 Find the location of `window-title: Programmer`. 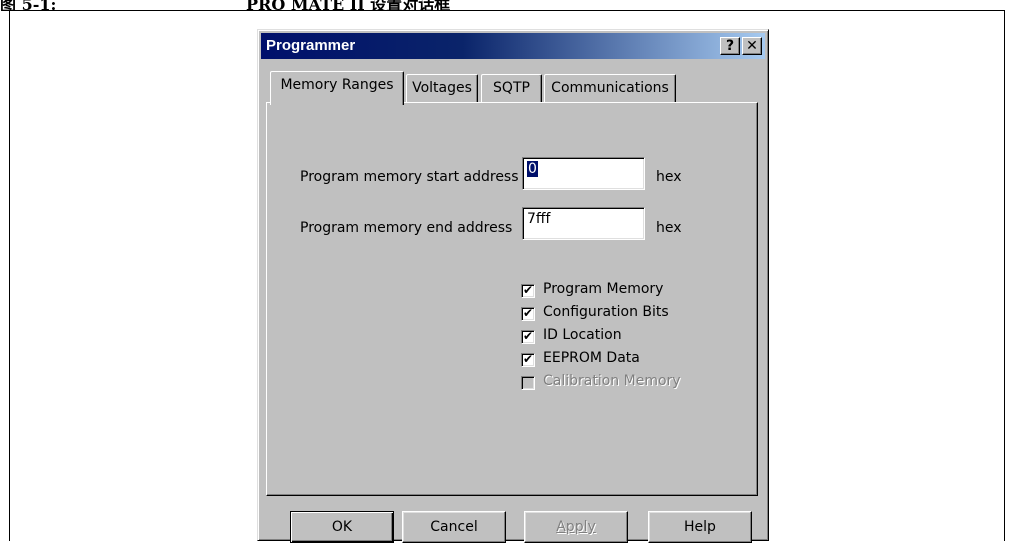

window-title: Programmer is located at coordinates (311, 45).